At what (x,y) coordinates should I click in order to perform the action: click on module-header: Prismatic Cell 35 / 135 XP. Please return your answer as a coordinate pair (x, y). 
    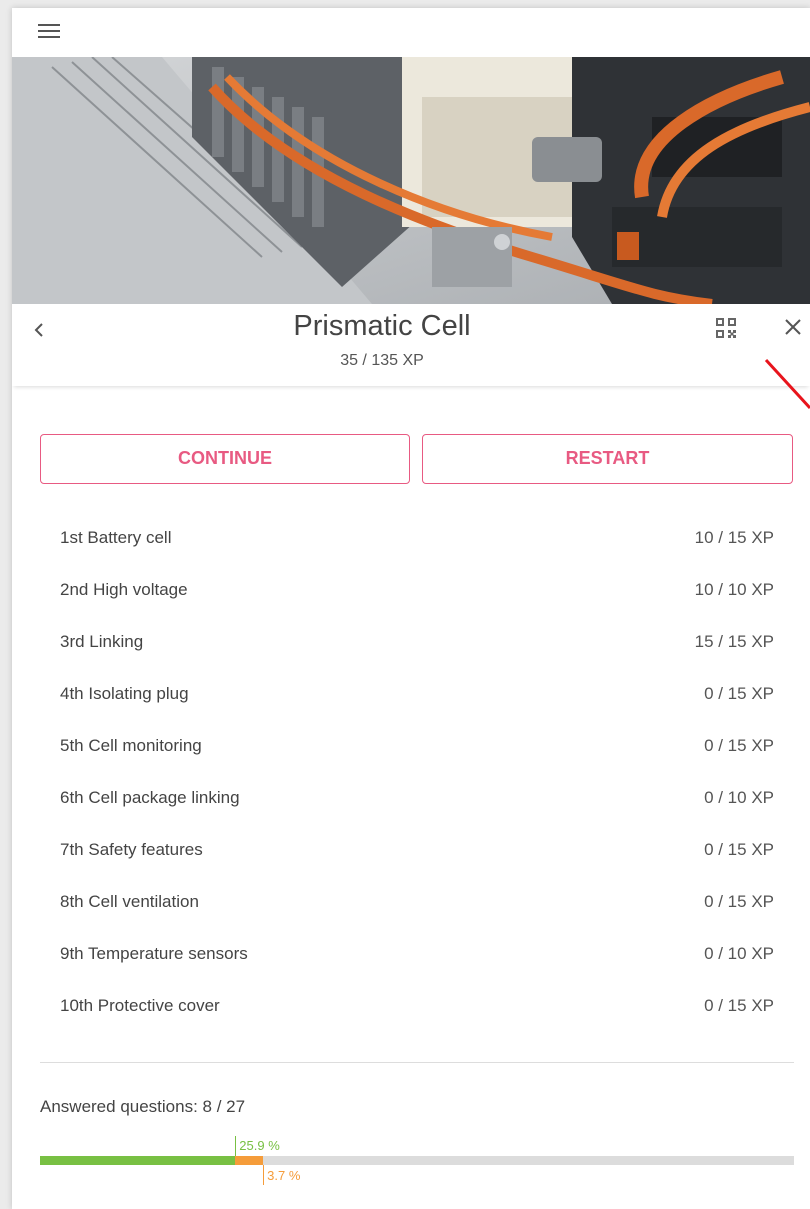
    Looking at the image, I should click on (411, 345).